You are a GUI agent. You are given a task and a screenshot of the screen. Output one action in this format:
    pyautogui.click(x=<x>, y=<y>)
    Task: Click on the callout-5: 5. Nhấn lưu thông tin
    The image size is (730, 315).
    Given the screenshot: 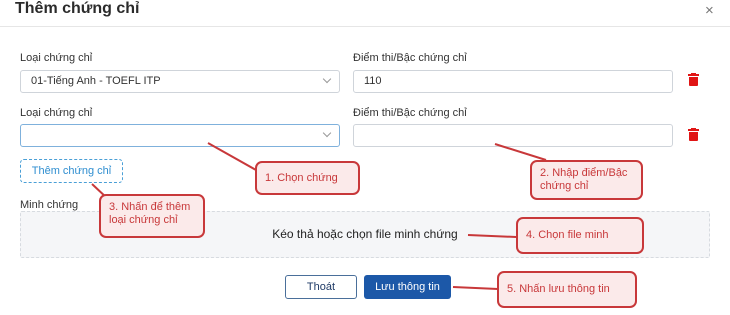 What is the action you would take?
    pyautogui.click(x=567, y=289)
    